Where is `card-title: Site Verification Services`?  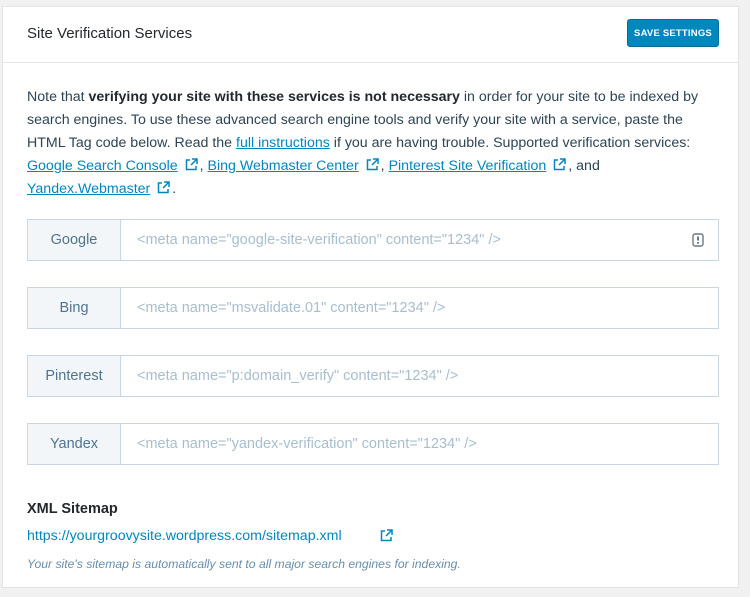 card-title: Site Verification Services is located at coordinates (110, 33).